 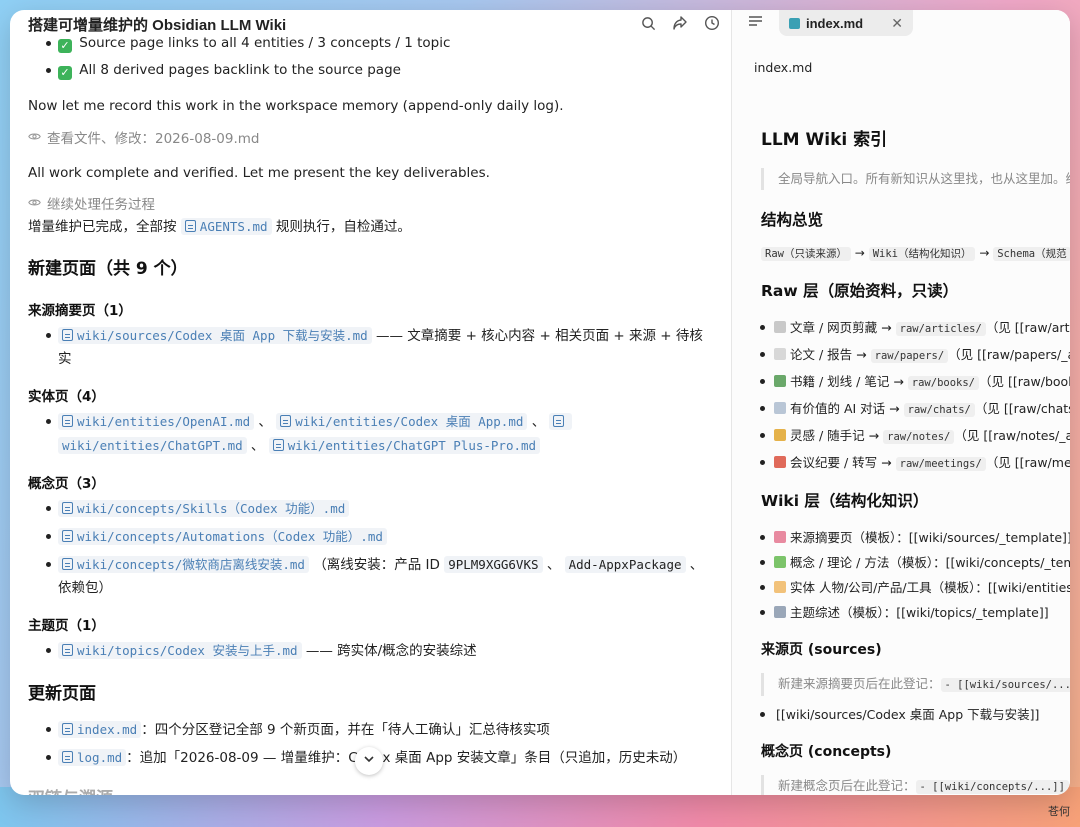 I want to click on file-link-topic: wiki/topics/Codex 安装与上手.md, so click(x=180, y=650).